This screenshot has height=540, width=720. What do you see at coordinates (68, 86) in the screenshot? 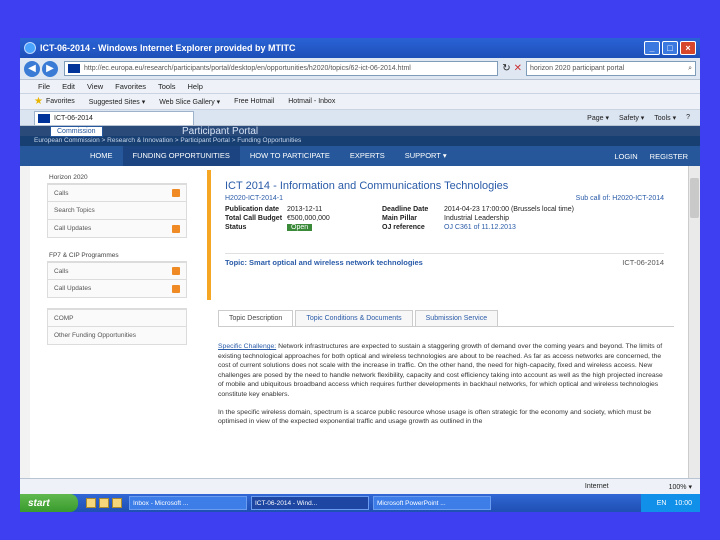
I see `menu-edit: Edit` at bounding box center [68, 86].